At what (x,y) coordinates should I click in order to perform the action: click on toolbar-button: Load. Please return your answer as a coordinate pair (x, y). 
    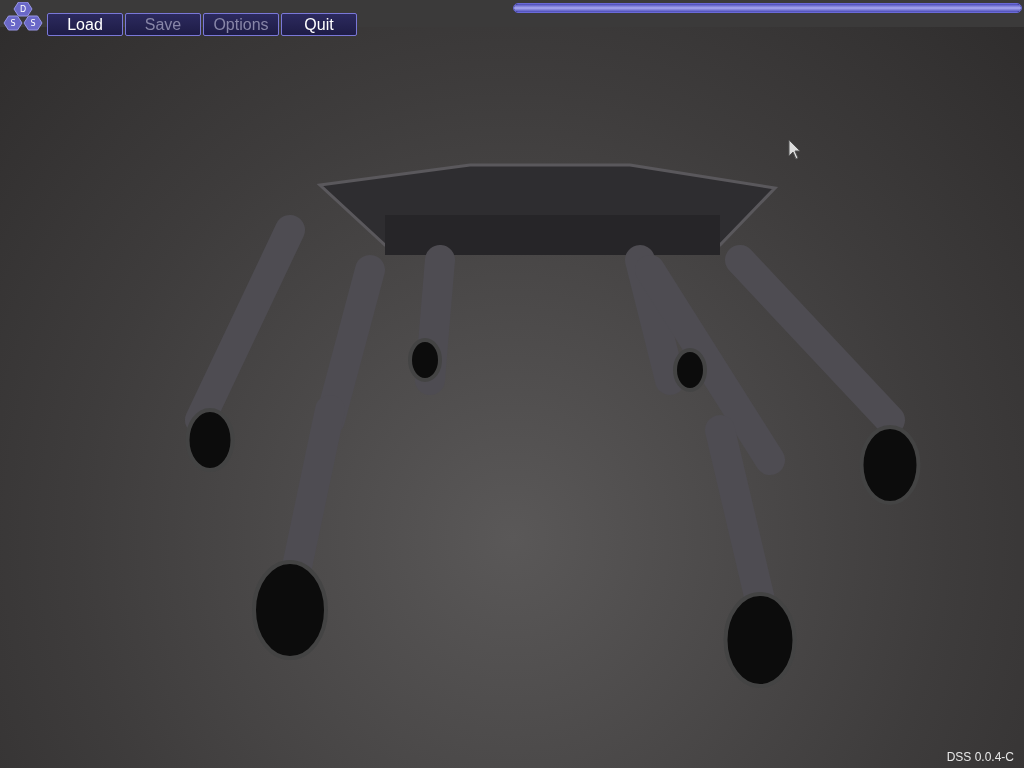
    Looking at the image, I should click on (85, 24).